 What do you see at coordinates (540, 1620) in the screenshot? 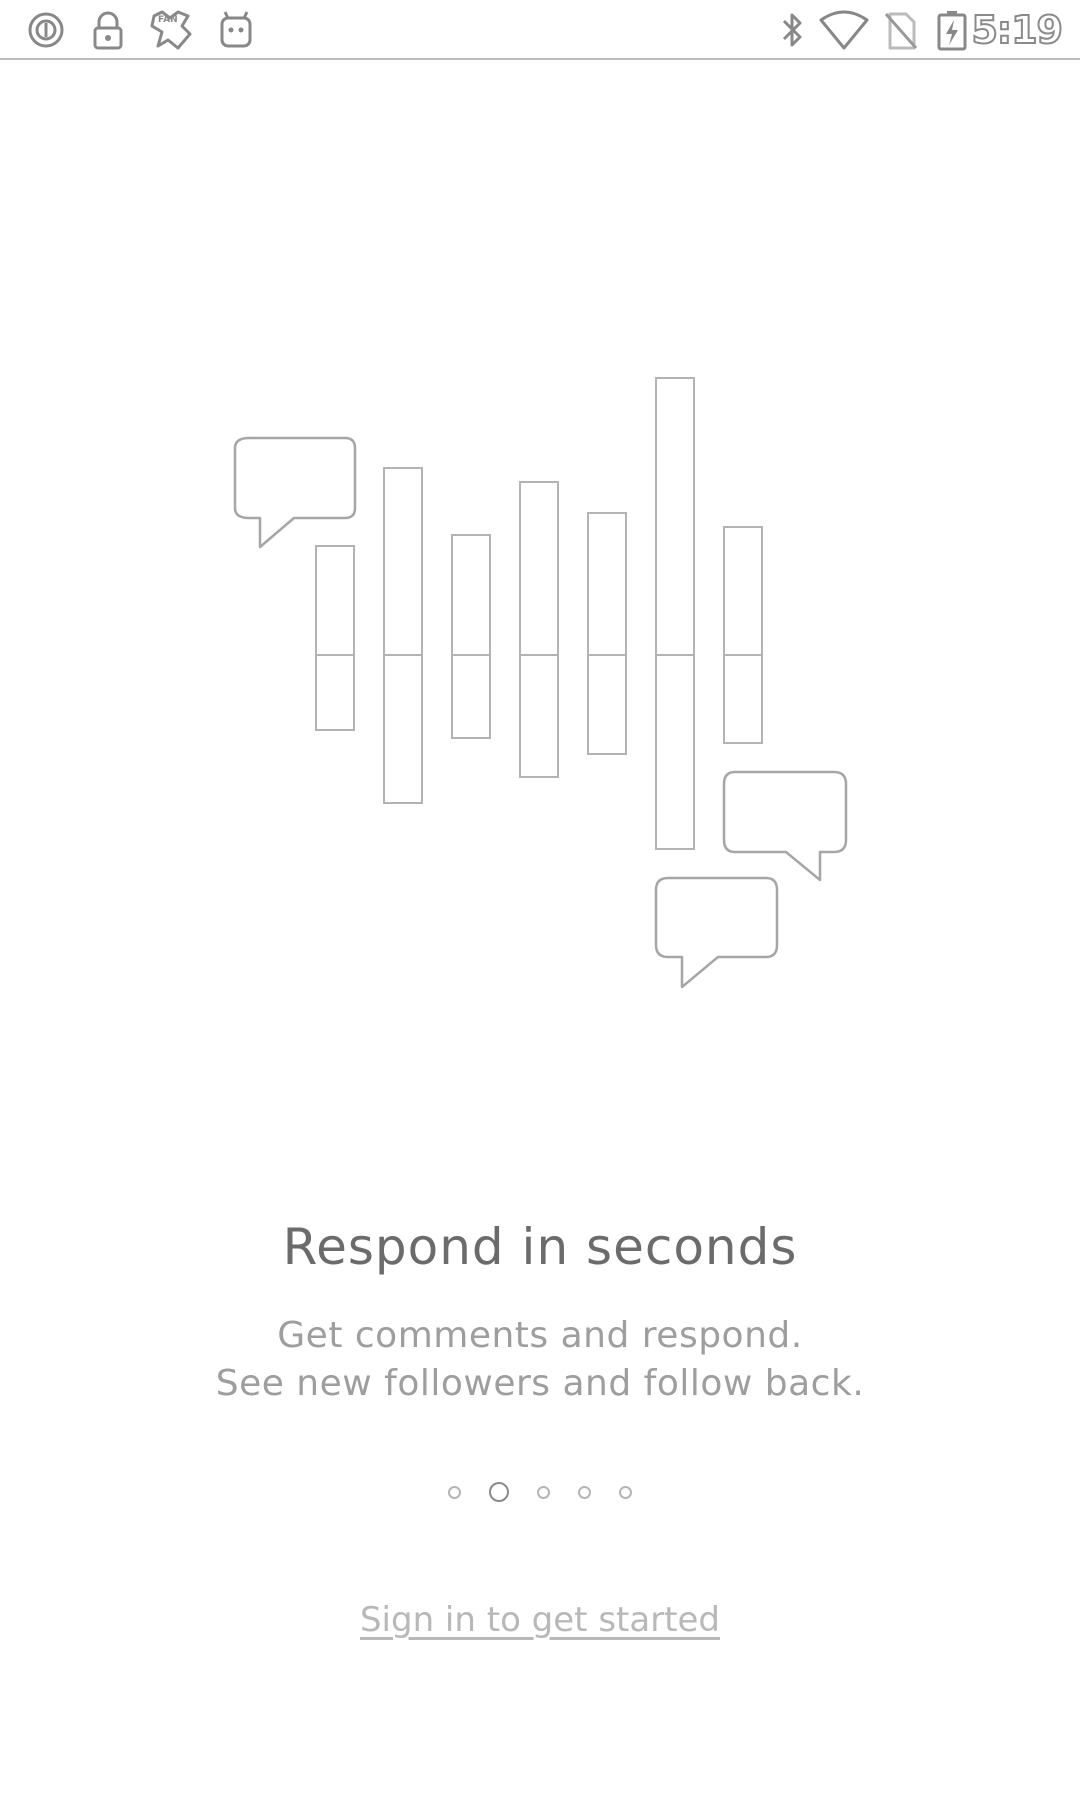
I see `sign-in-link: Sign in to get started` at bounding box center [540, 1620].